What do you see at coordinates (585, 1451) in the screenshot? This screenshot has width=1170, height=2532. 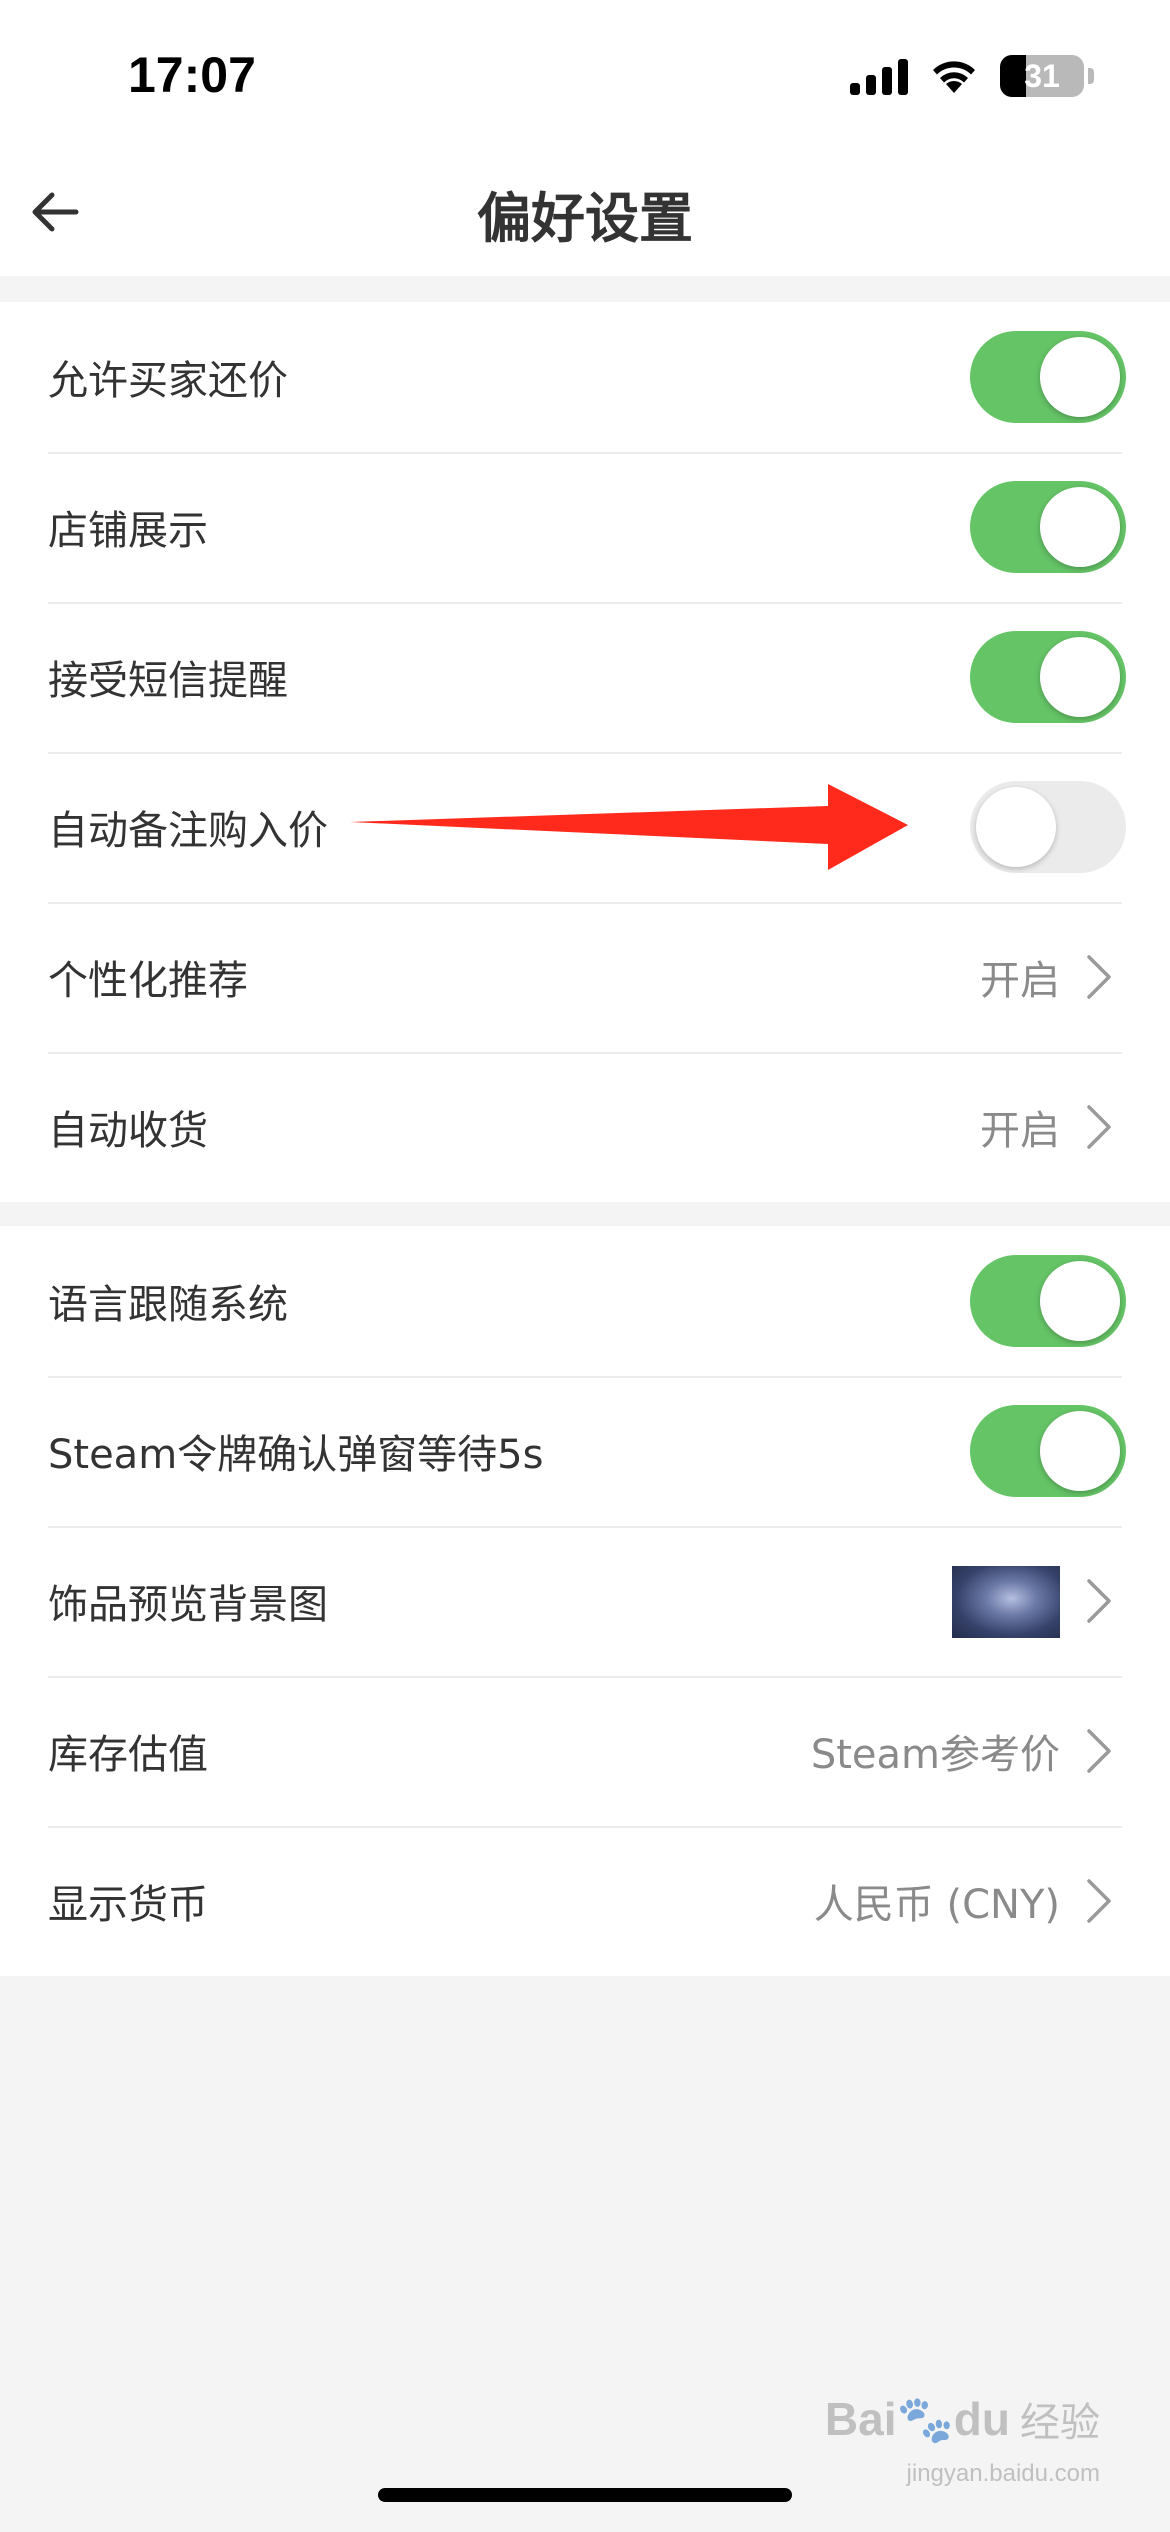 I see `setting-row-steam-guard-wait: Steam令牌确认弹窗等待5s` at bounding box center [585, 1451].